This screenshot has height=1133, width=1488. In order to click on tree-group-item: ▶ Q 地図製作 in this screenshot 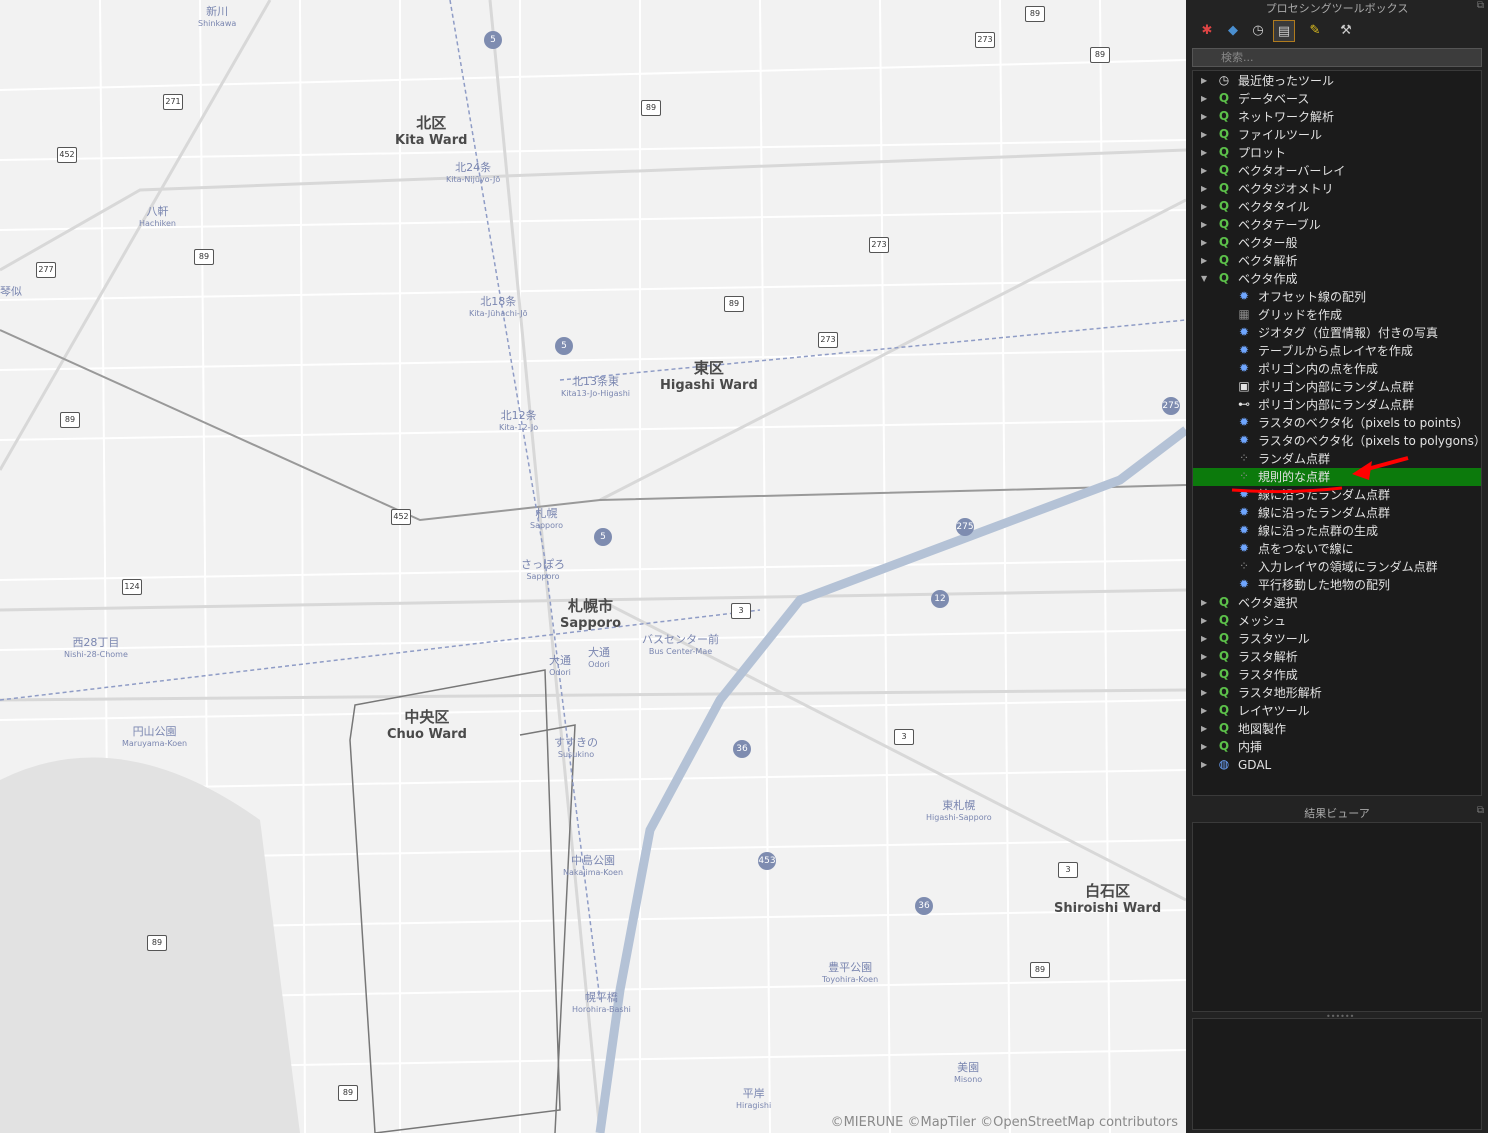, I will do `click(1337, 729)`.